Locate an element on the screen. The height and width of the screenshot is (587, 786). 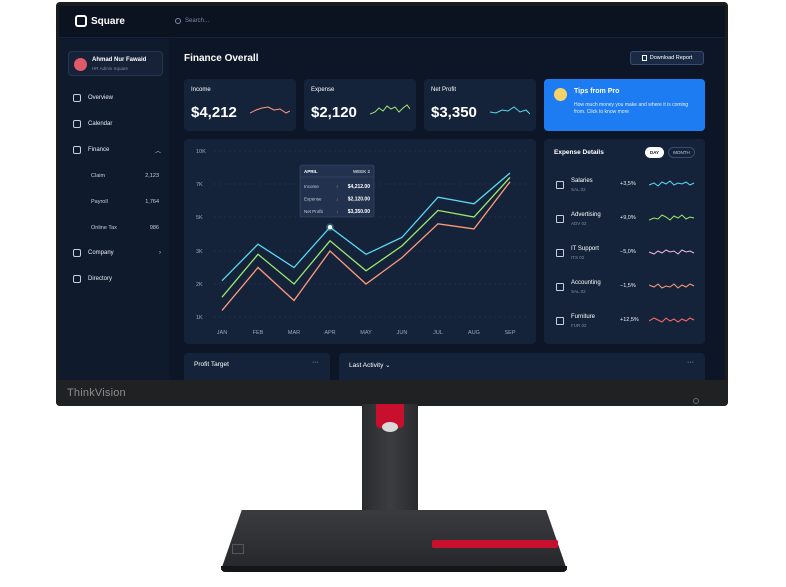
wallet-icon is located at coordinates (560, 185).